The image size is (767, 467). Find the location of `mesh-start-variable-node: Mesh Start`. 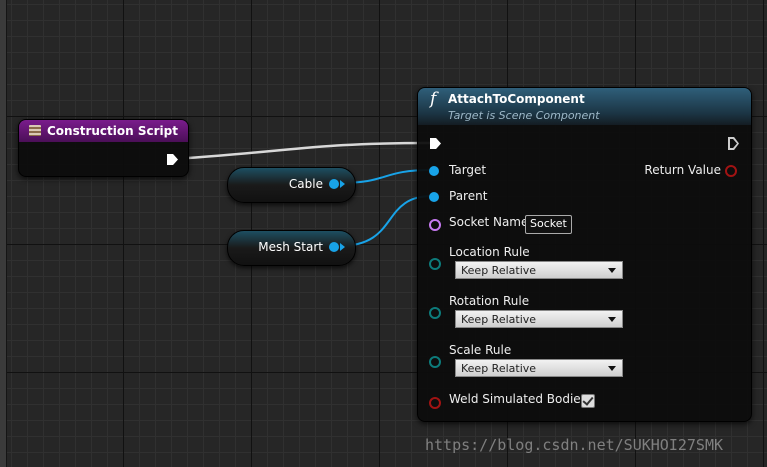

mesh-start-variable-node: Mesh Start is located at coordinates (291, 248).